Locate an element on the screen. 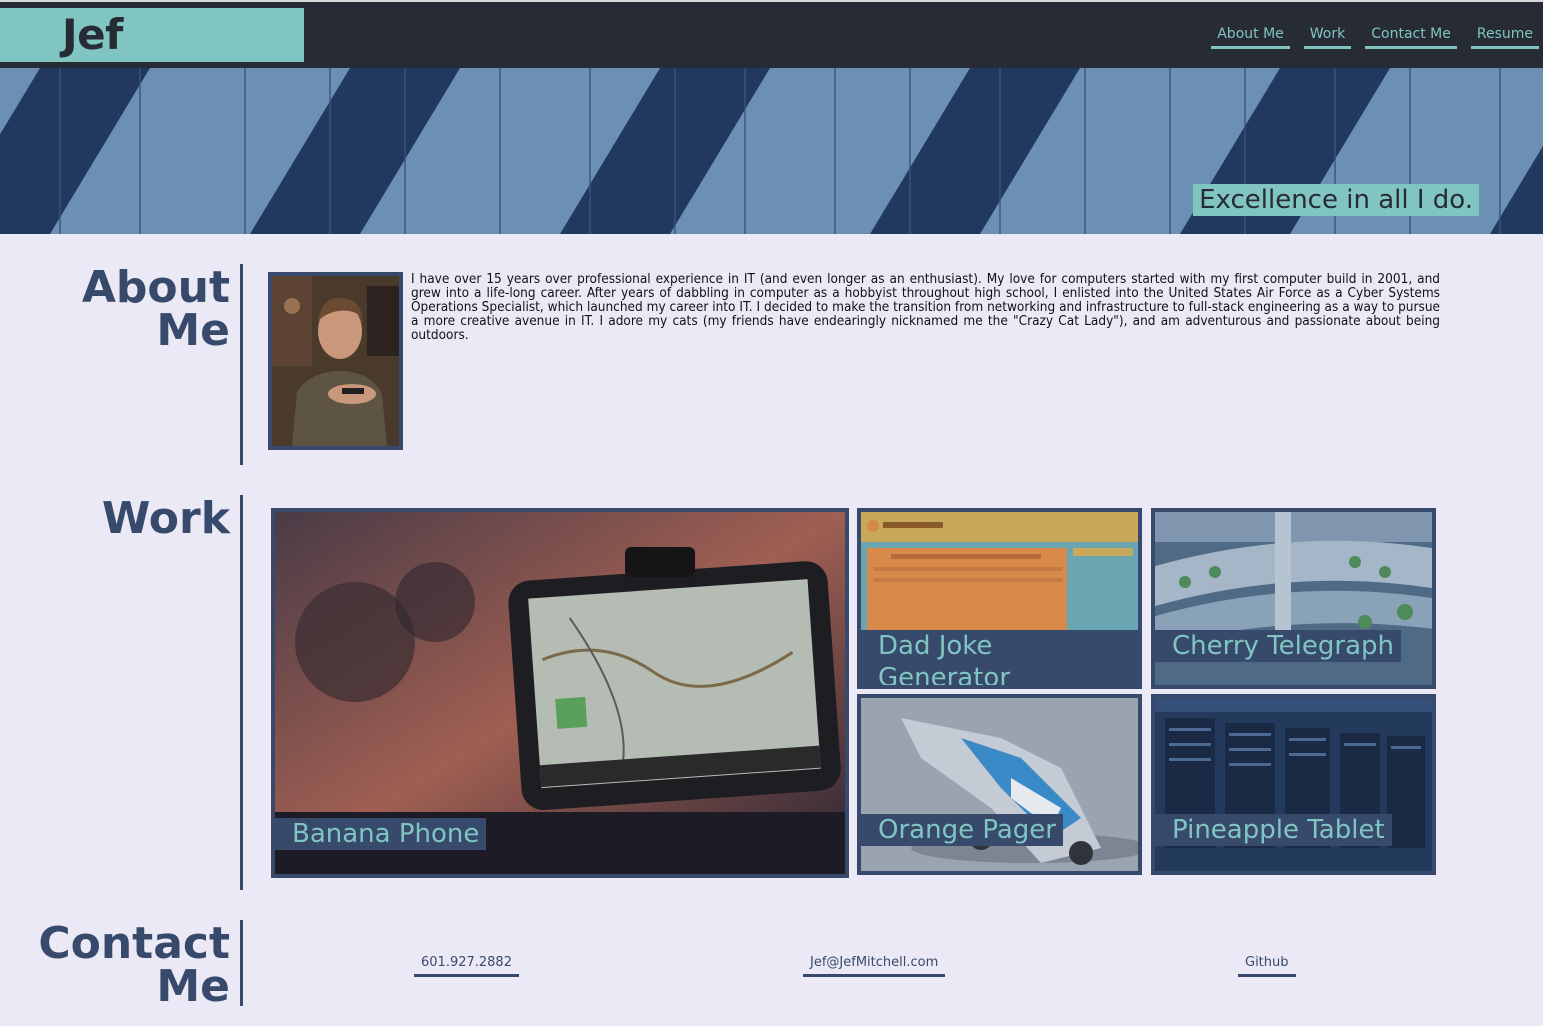 The width and height of the screenshot is (1543, 1026). nav-about-me: About Me is located at coordinates (1250, 37).